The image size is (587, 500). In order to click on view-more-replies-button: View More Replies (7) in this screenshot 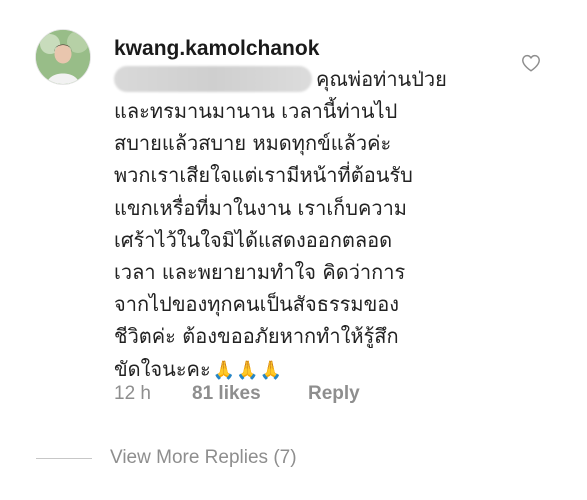, I will do `click(203, 458)`.